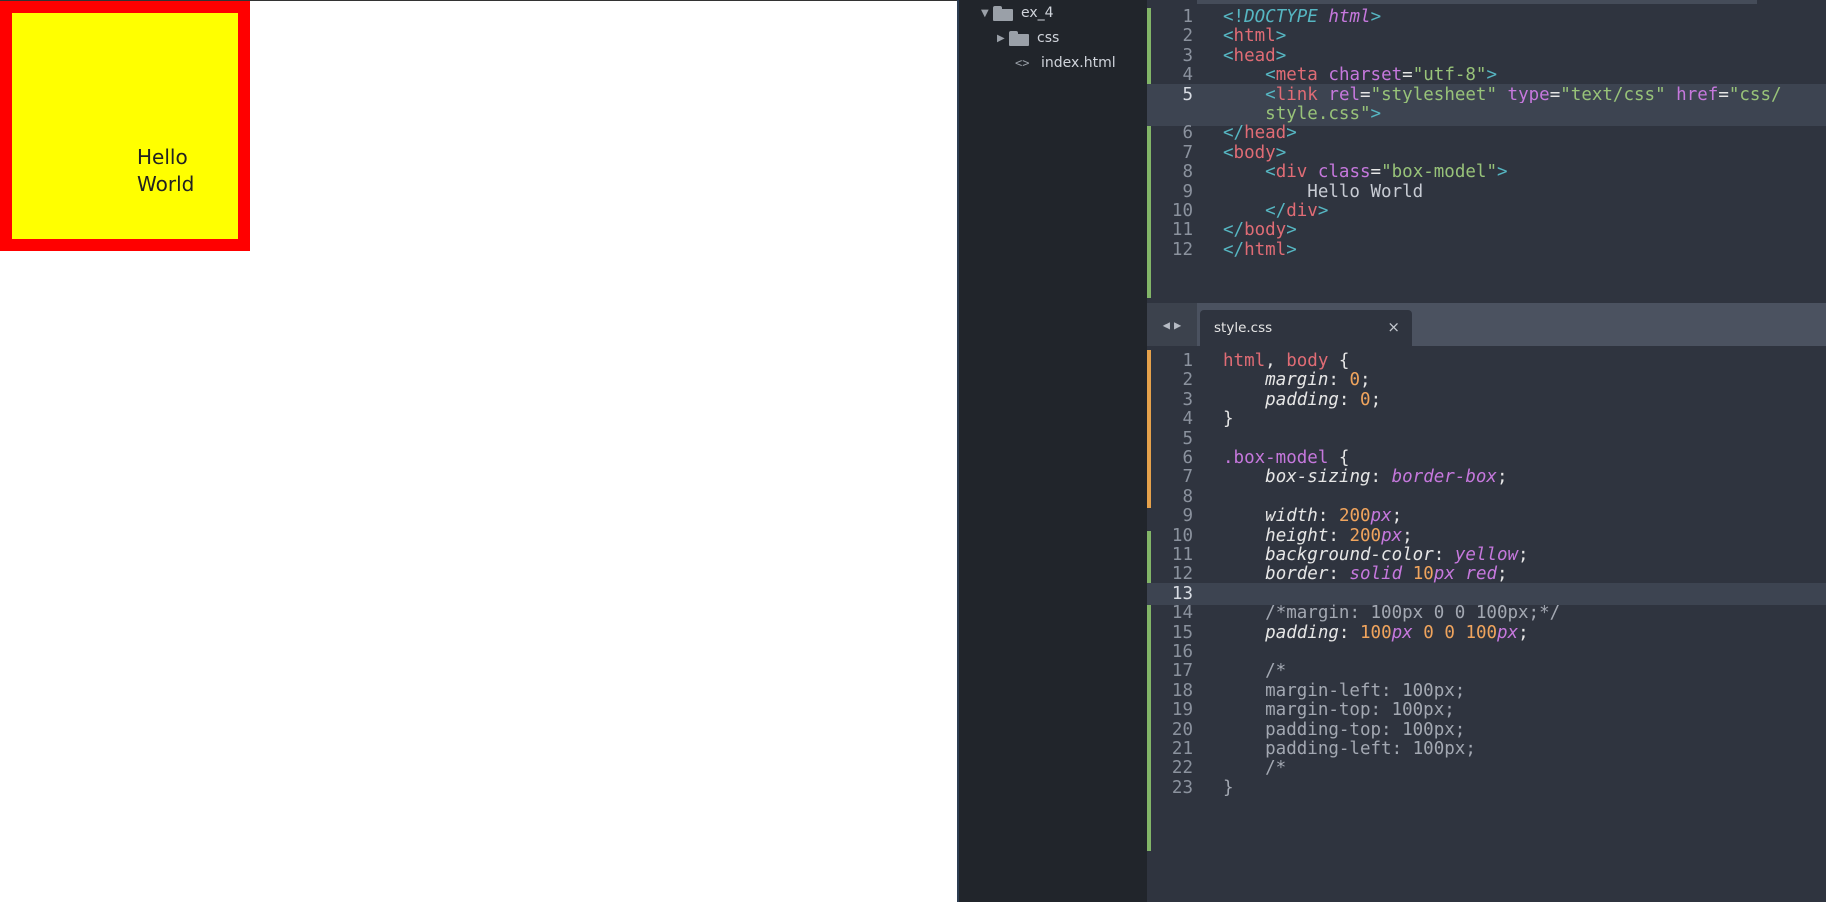 This screenshot has width=1826, height=902. I want to click on tree-item-label: index.html, so click(1078, 63).